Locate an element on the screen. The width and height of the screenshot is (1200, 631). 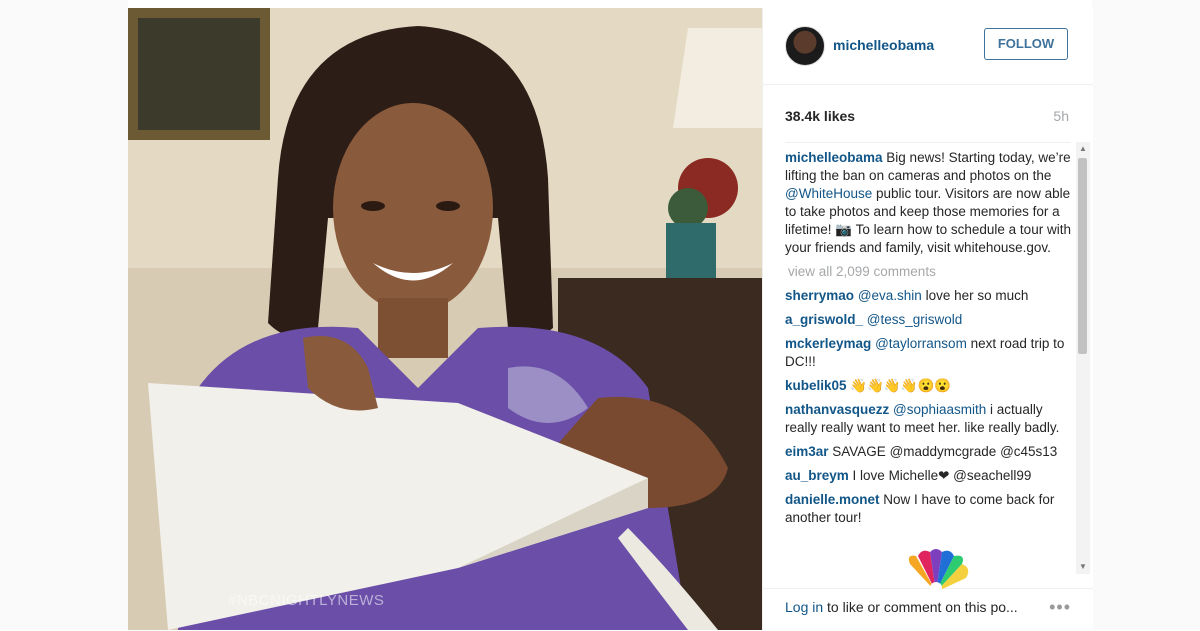
comments-scrollbar: ▲ ▼ is located at coordinates (1083, 358).